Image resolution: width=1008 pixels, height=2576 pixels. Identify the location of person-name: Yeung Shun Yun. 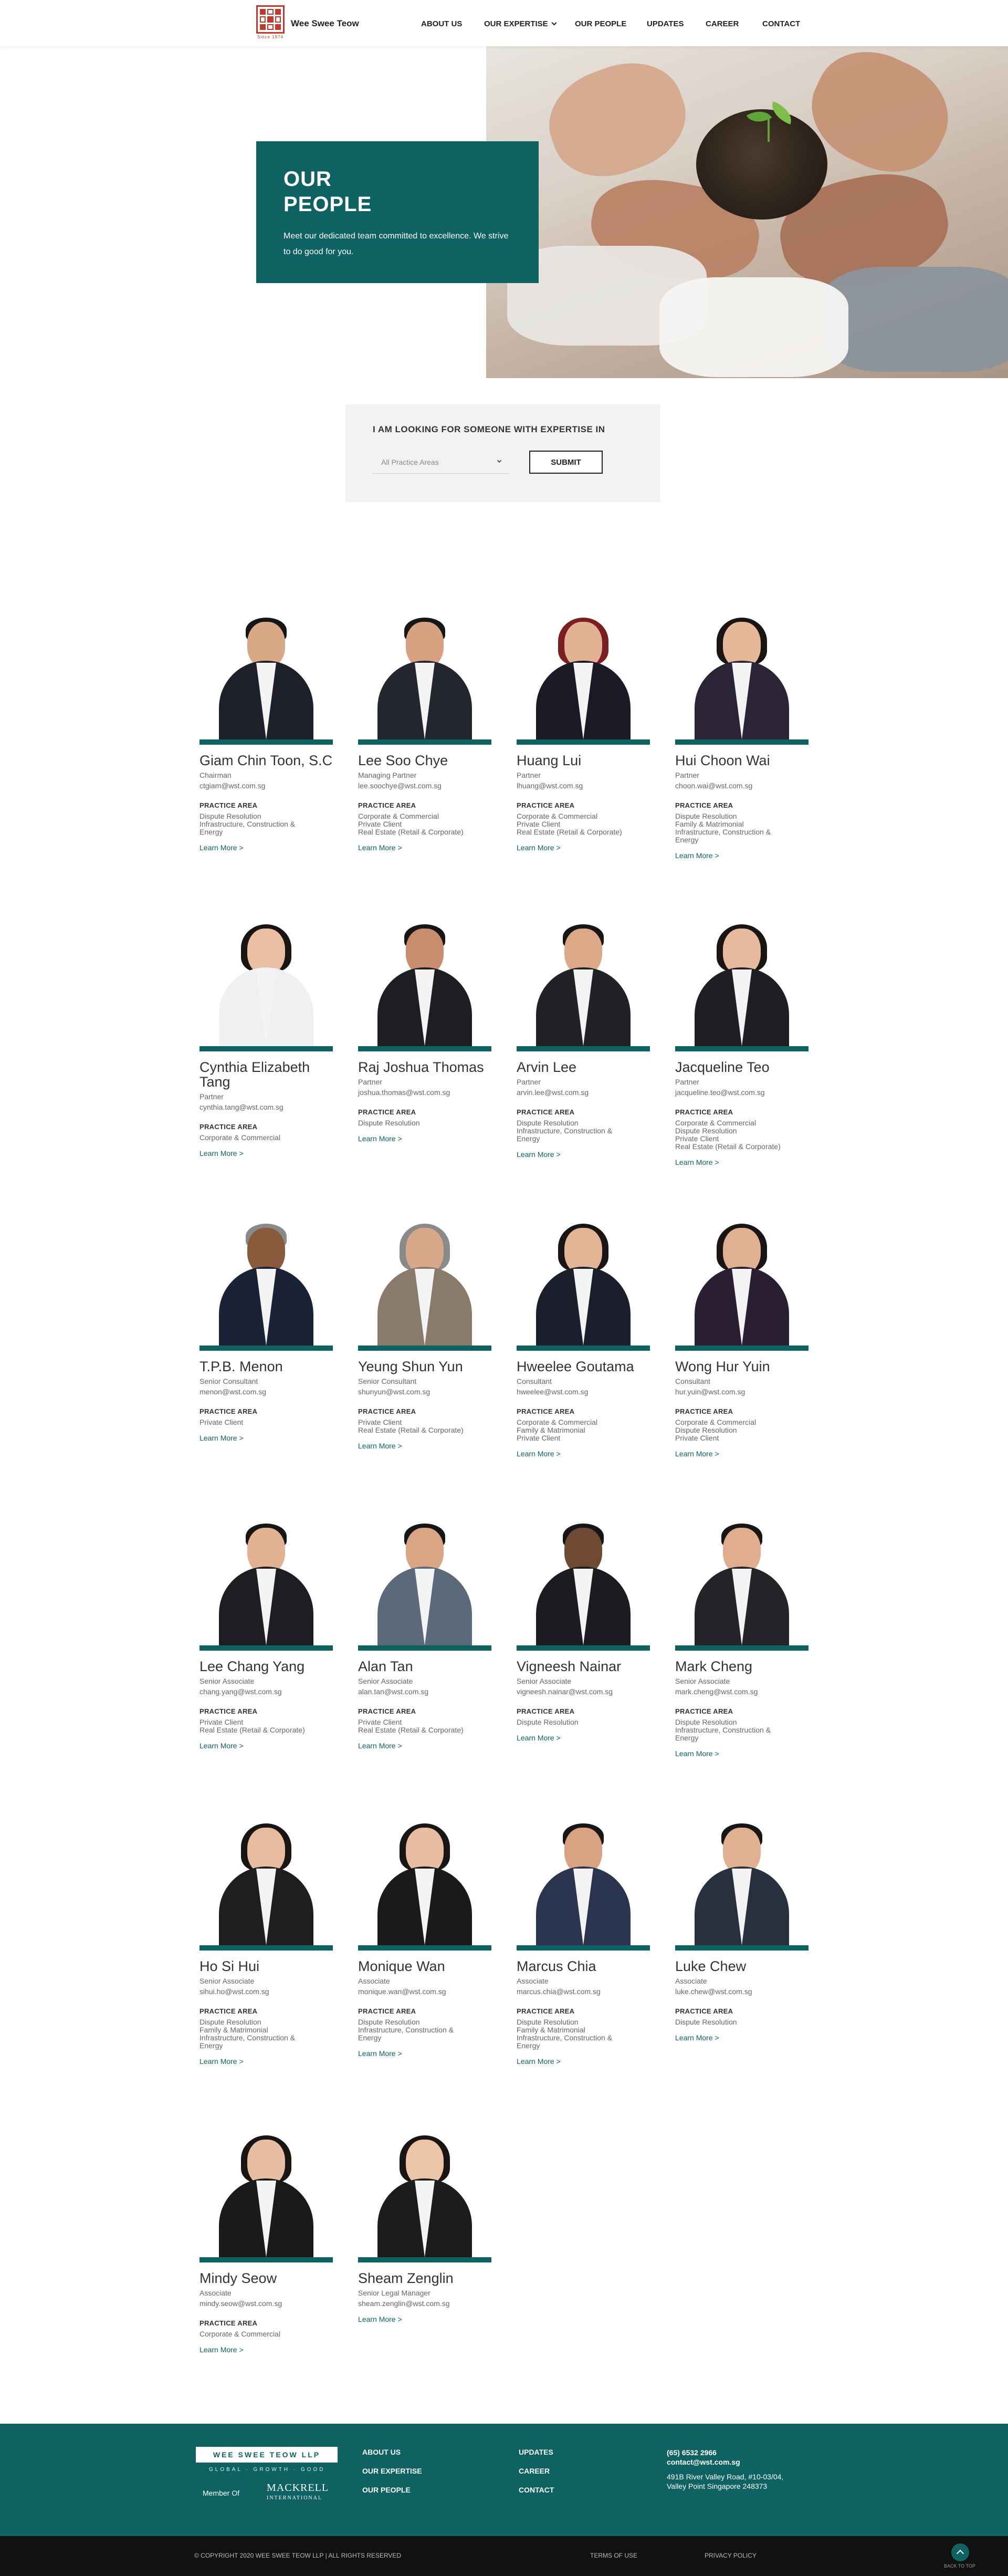
(424, 1366).